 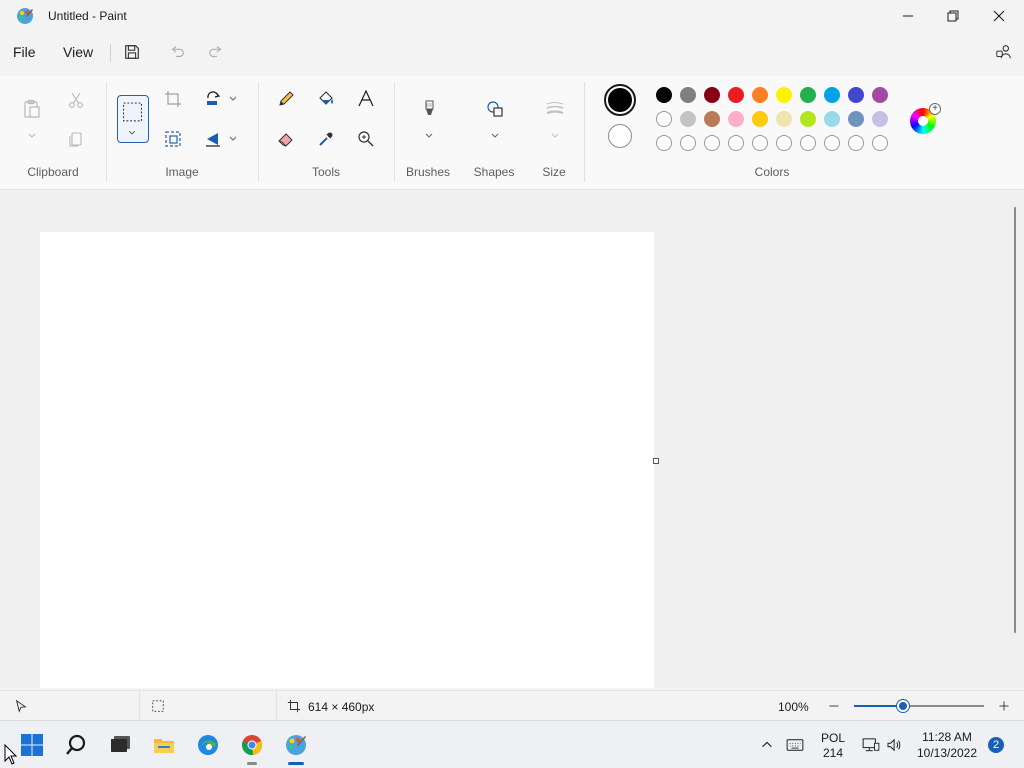 What do you see at coordinates (555, 136) in the screenshot?
I see `size-chevron-icon` at bounding box center [555, 136].